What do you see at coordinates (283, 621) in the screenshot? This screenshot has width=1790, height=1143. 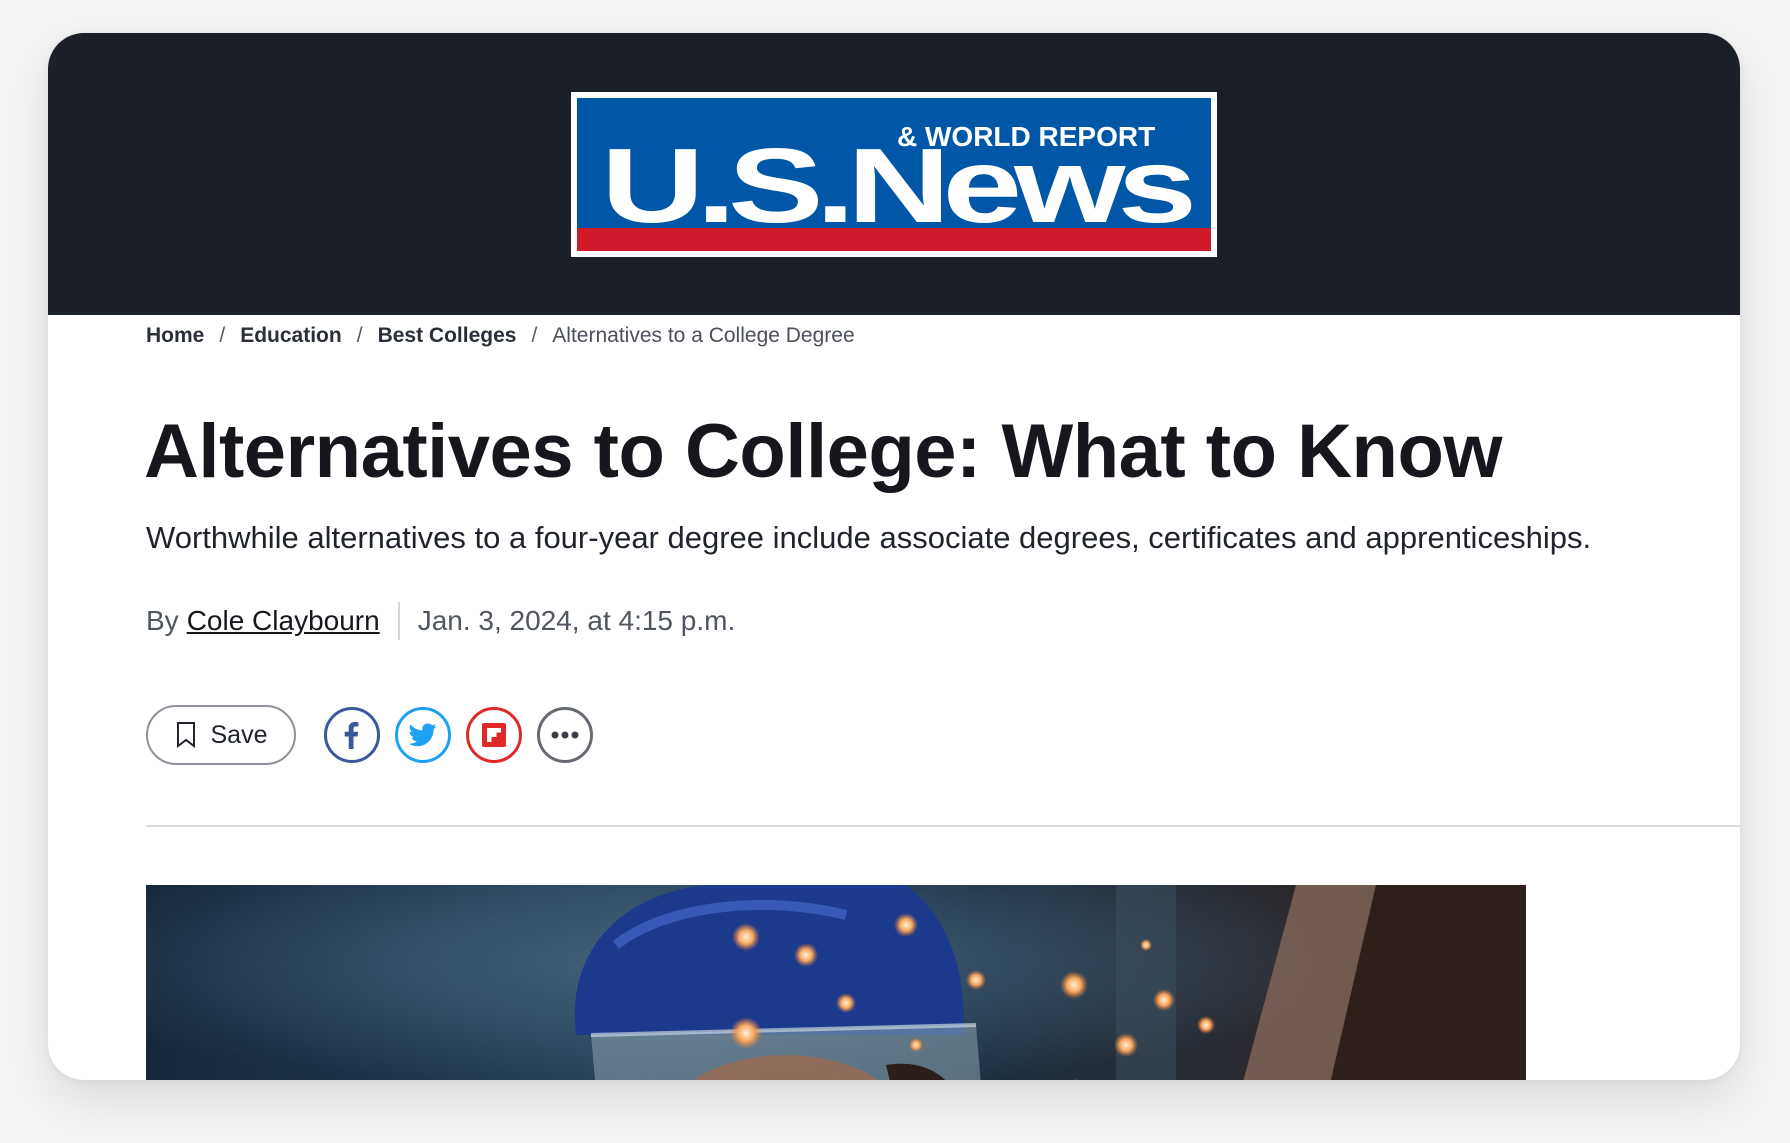 I see `author-link: Cole Claybourn` at bounding box center [283, 621].